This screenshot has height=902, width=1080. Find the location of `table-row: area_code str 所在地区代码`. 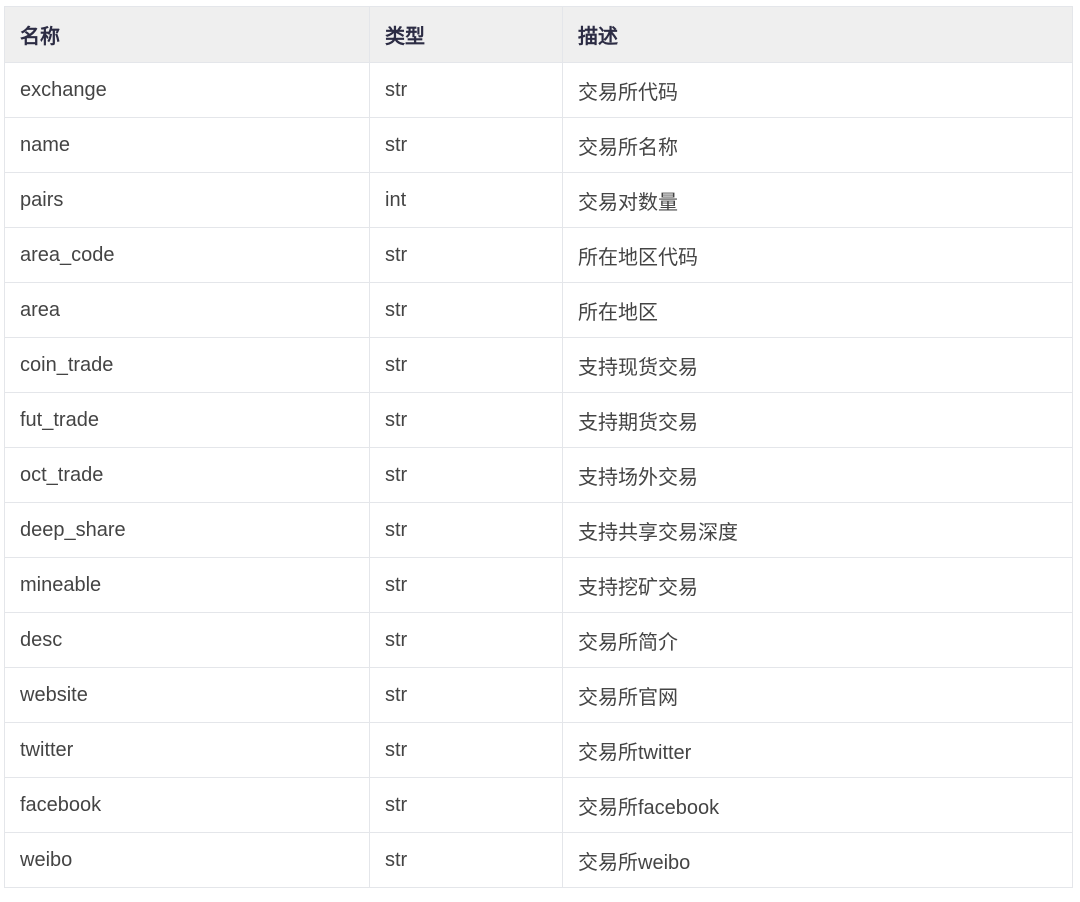

table-row: area_code str 所在地区代码 is located at coordinates (538, 255).